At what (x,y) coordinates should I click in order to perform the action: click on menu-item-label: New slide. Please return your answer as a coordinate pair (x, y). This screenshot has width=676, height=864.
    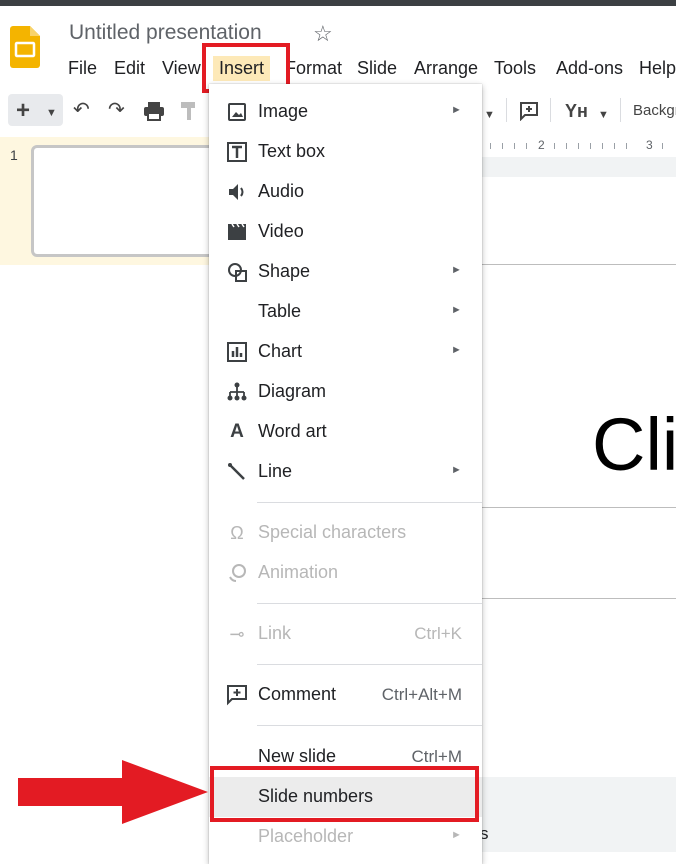
    Looking at the image, I should click on (297, 756).